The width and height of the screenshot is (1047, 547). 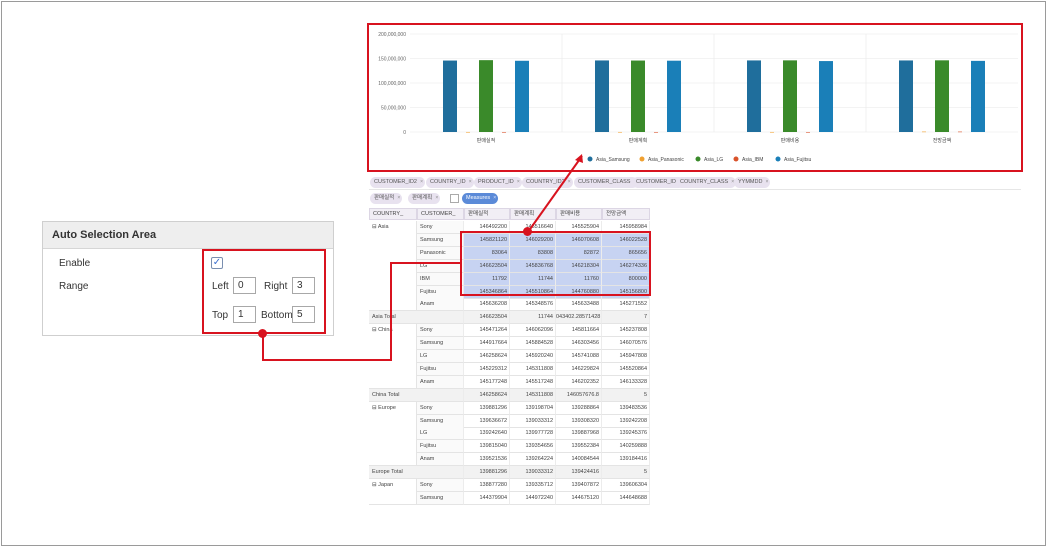 I want to click on total-label: Europe Total, so click(x=416, y=473).